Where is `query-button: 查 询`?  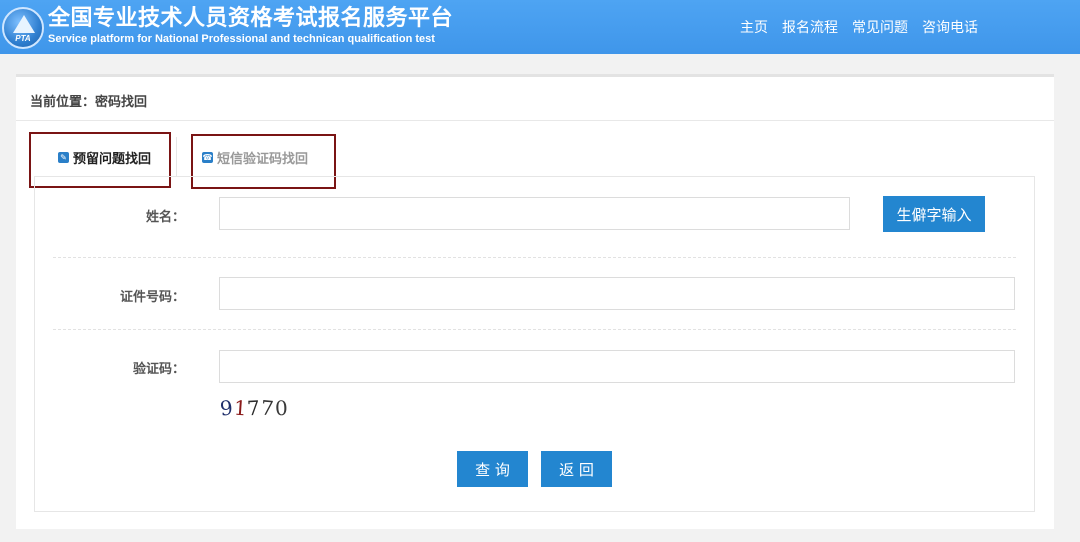 query-button: 查 询 is located at coordinates (492, 469).